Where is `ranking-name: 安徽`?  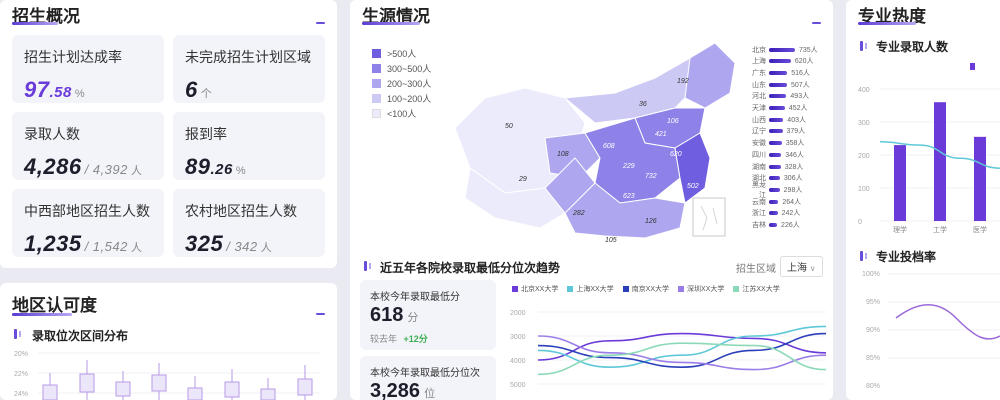
ranking-name: 安徽 is located at coordinates (759, 144).